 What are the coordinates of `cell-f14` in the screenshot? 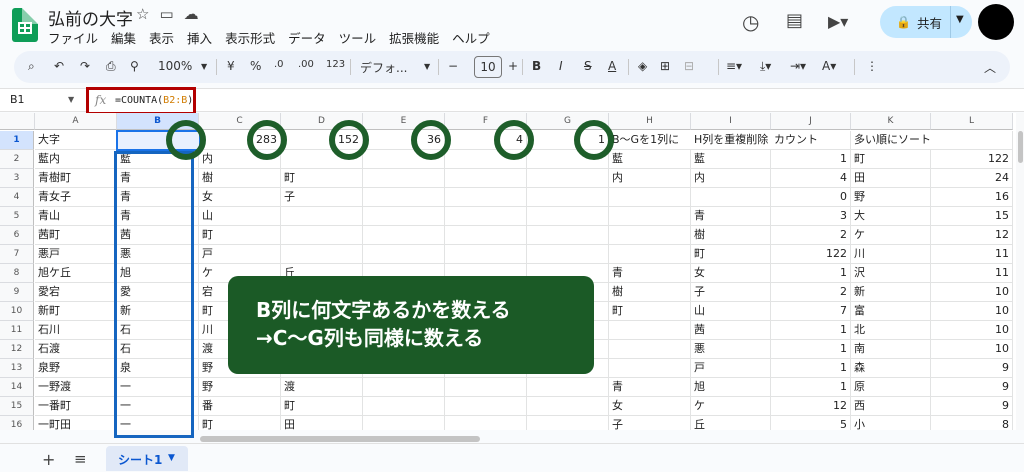 It's located at (486, 387).